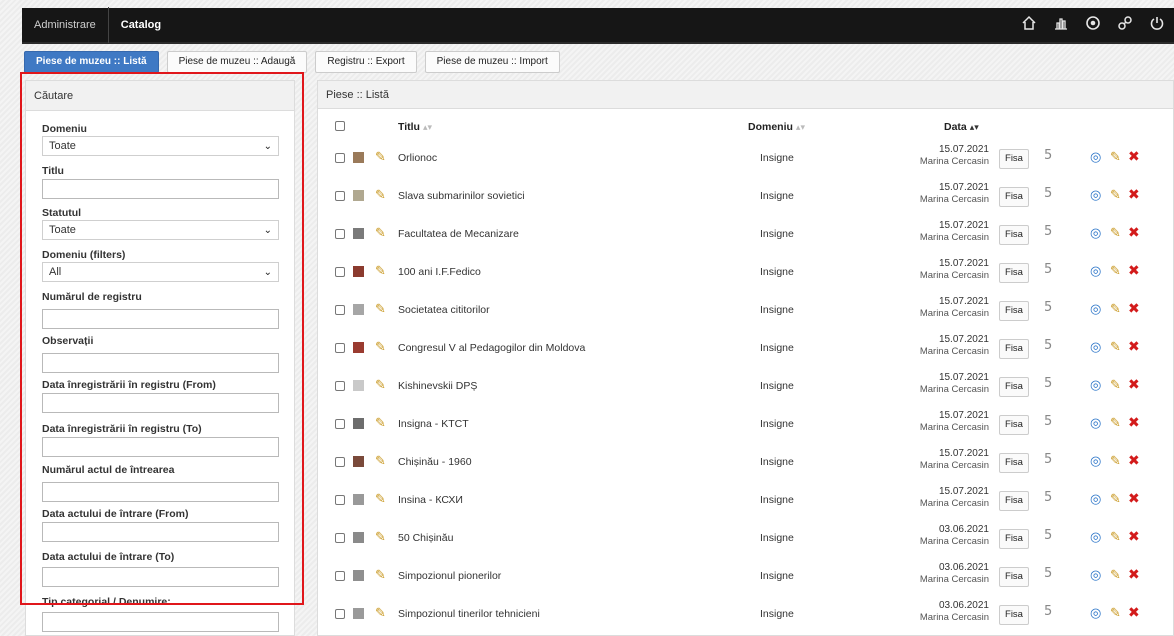 This screenshot has width=1174, height=636. I want to click on select-all-checkbox, so click(340, 126).